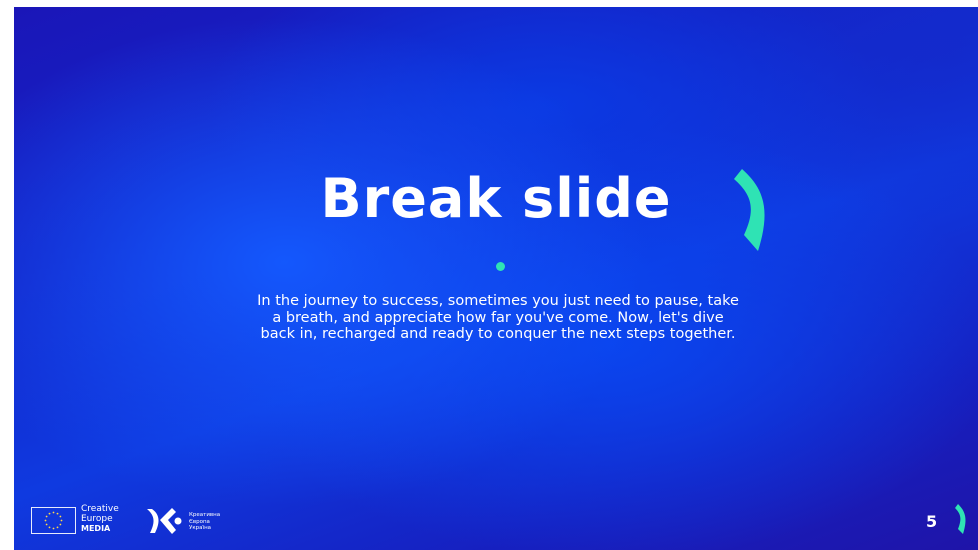 This screenshot has width=978, height=550. I want to click on eu-flag-icon, so click(53, 520).